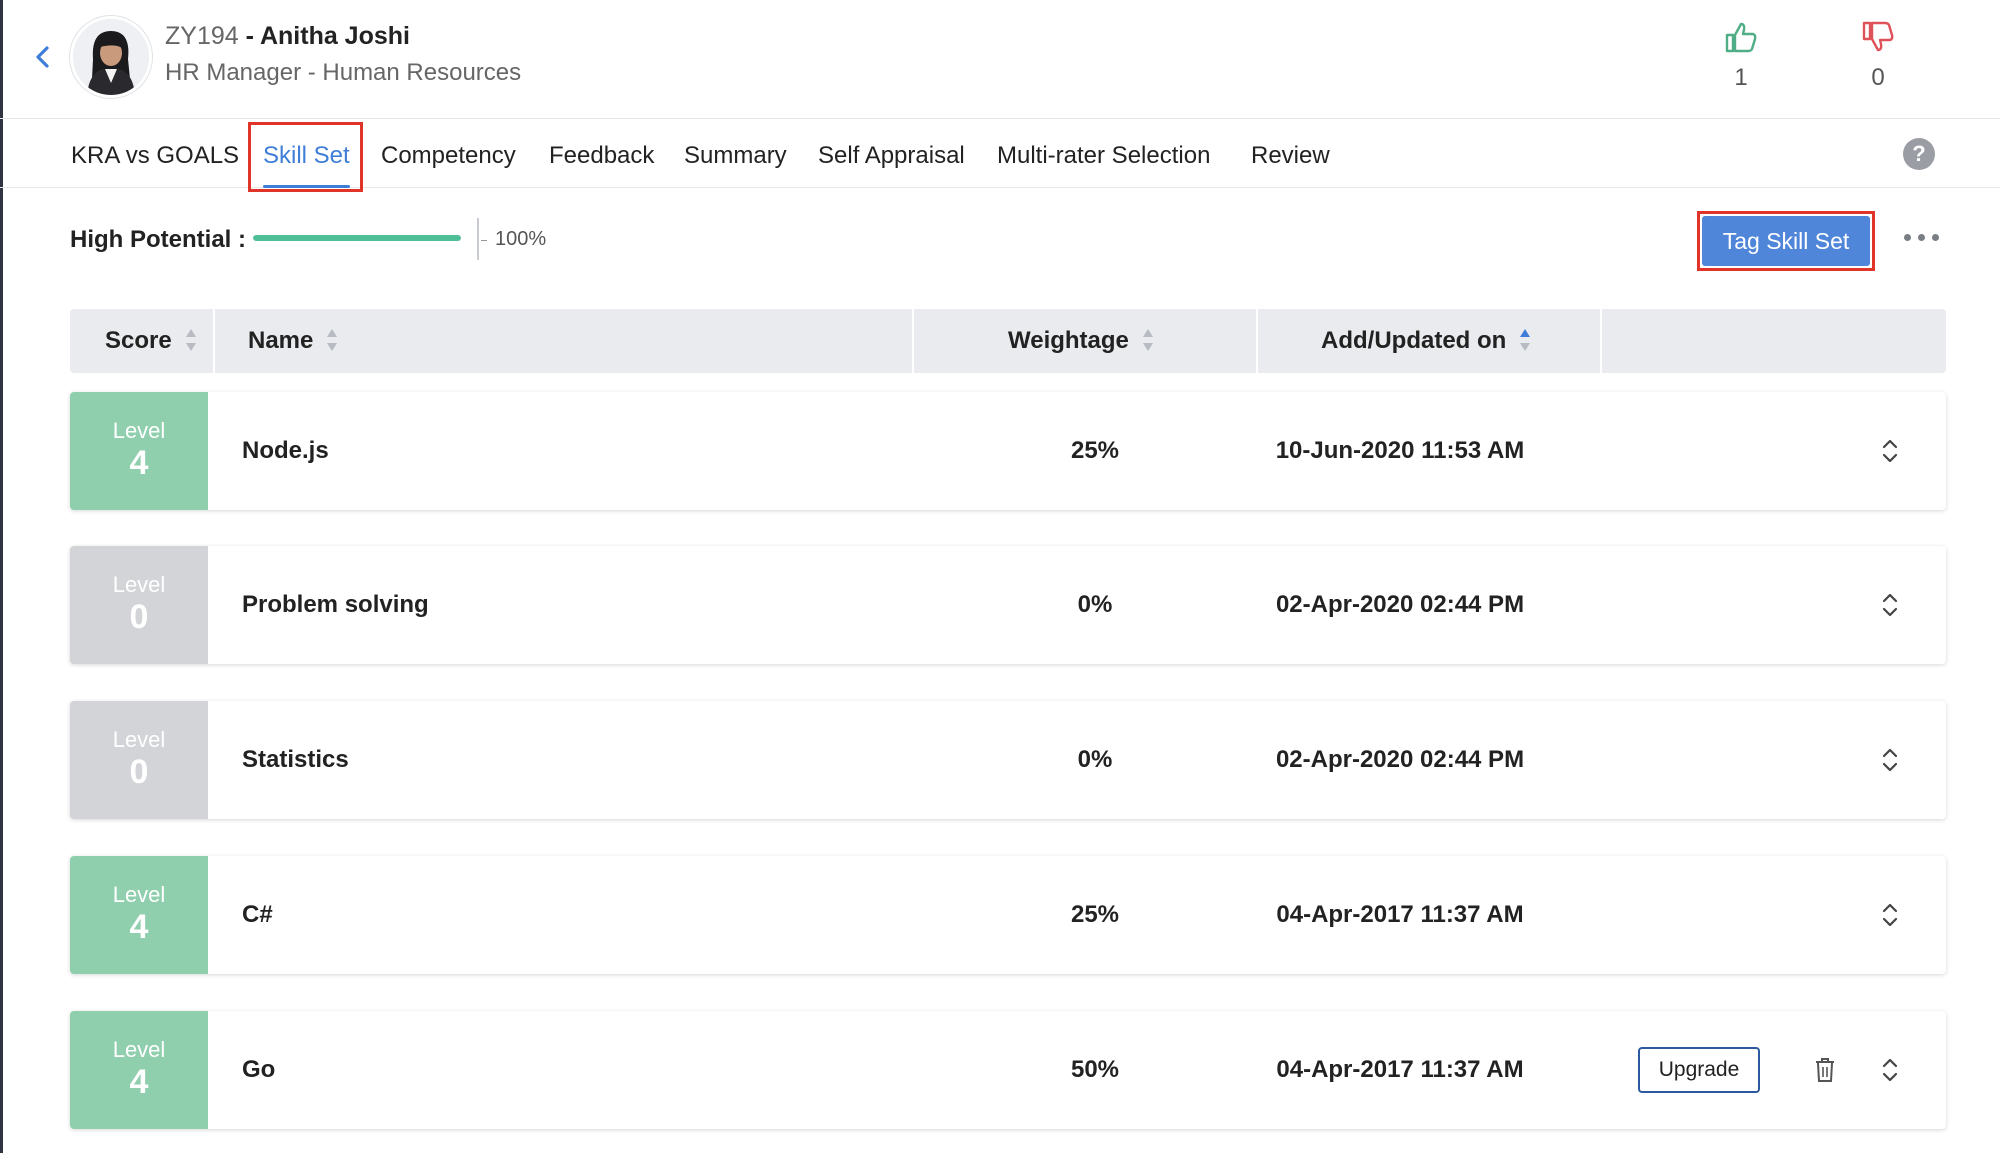 The image size is (2000, 1153). Describe the element at coordinates (1525, 340) in the screenshot. I see `sort-ascending-icon` at that location.